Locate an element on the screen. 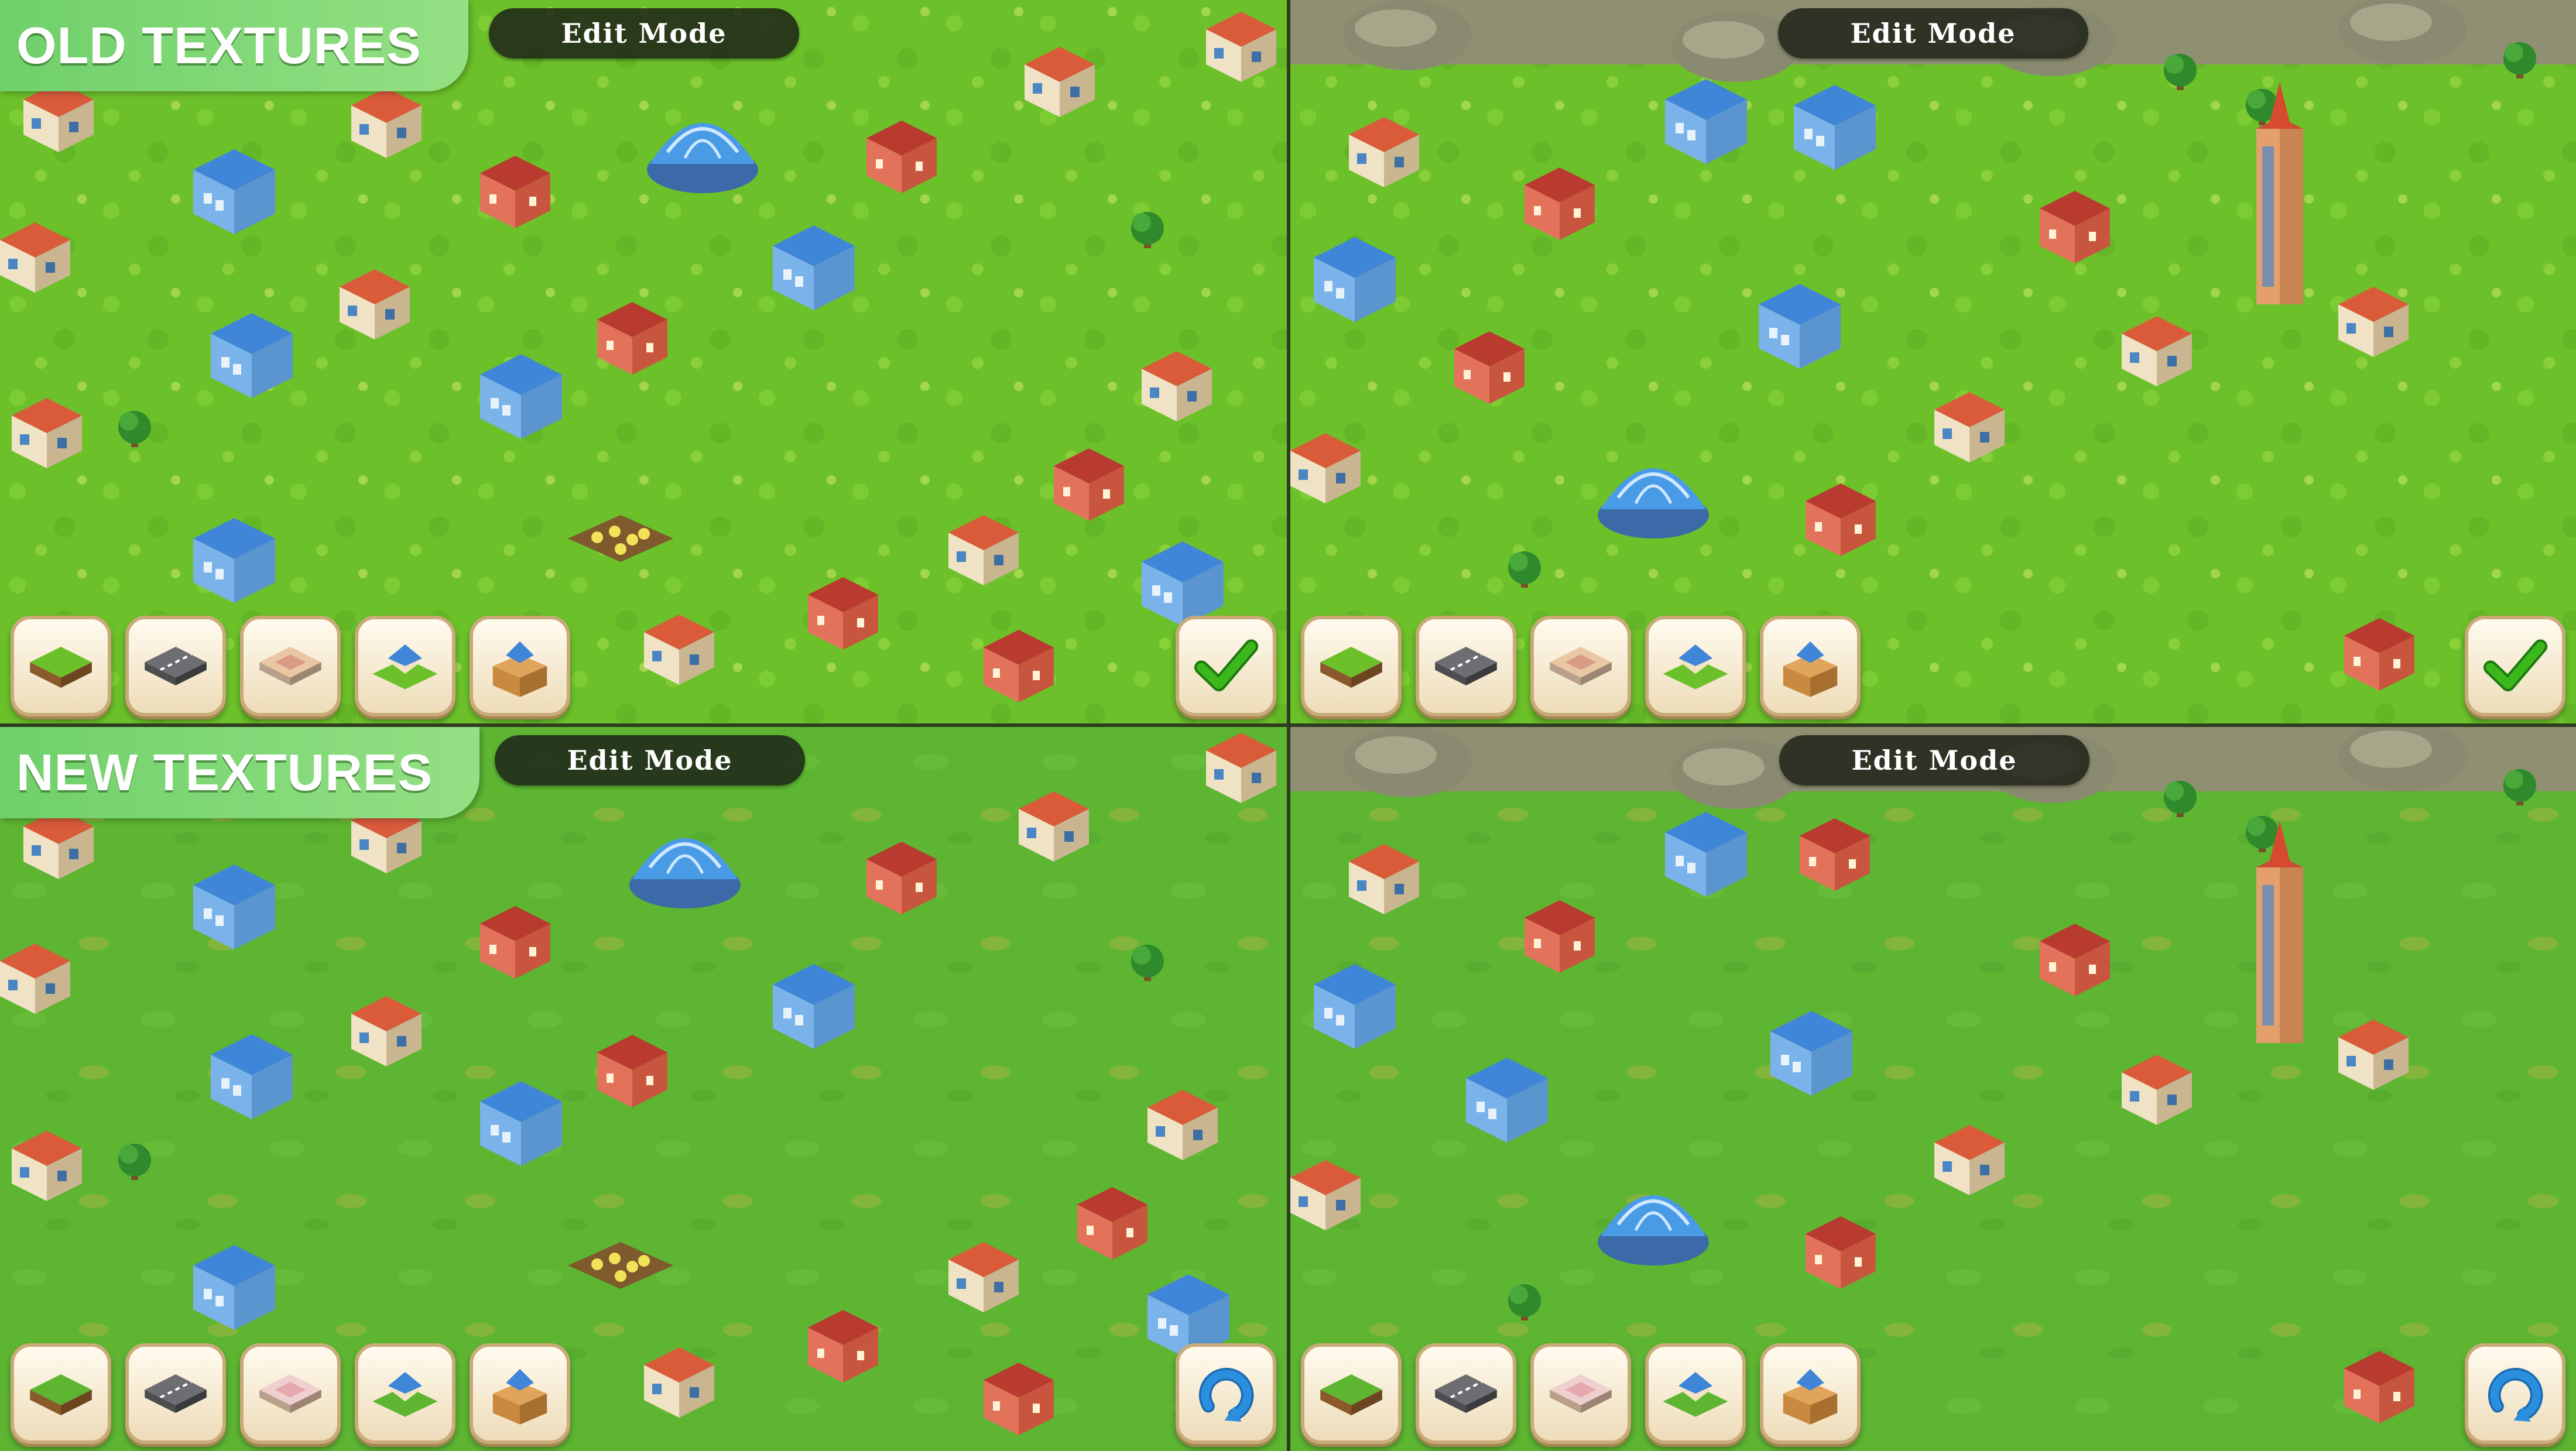 The image size is (2576, 1451). horizontal-divider is located at coordinates (1288, 725).